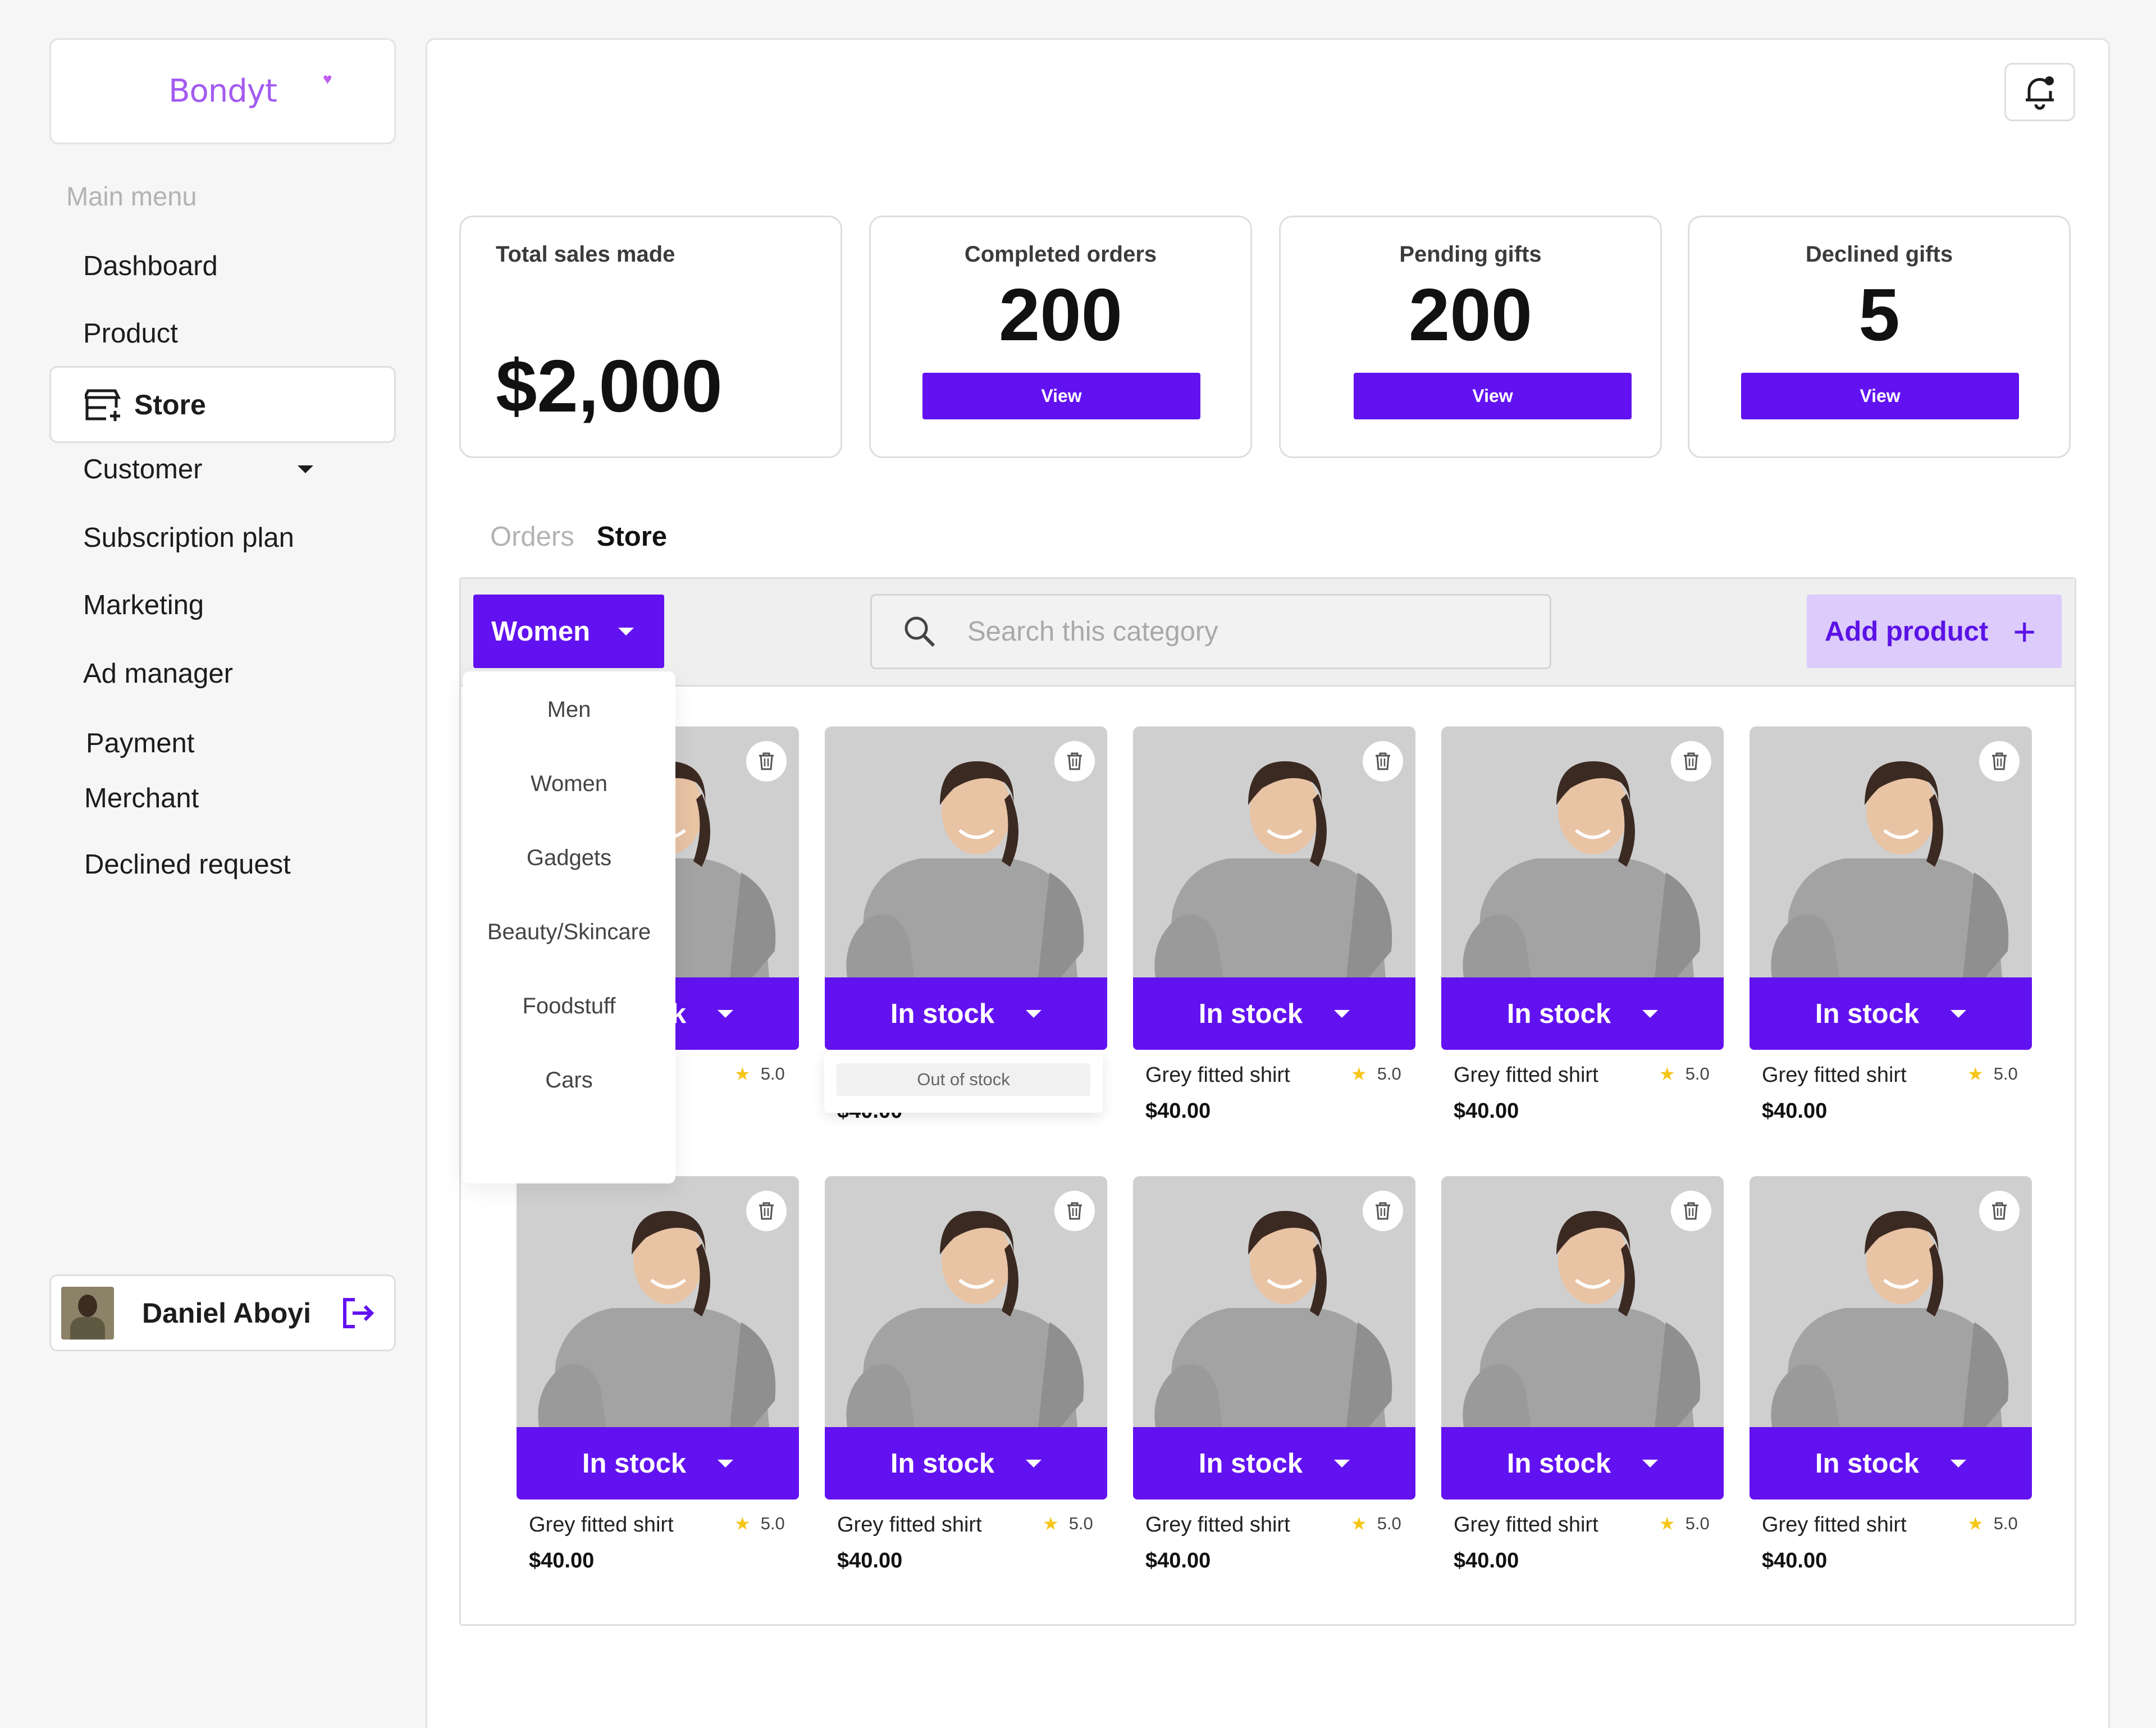  Describe the element at coordinates (1880, 396) in the screenshot. I see `view-declined-gifts-button: View` at that location.